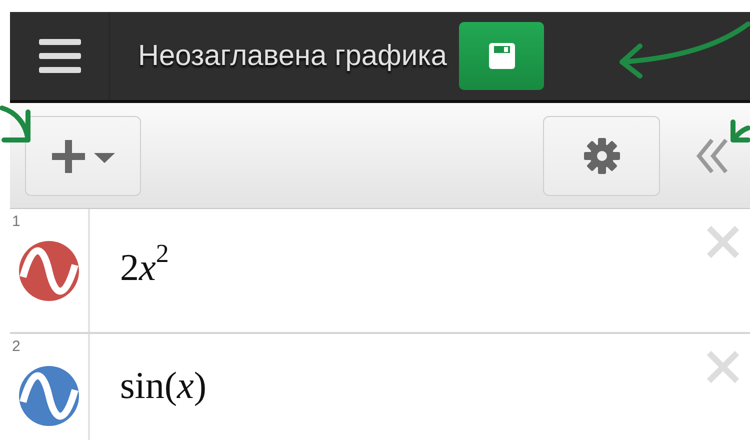  I want to click on plus-caret-icon, so click(83, 156).